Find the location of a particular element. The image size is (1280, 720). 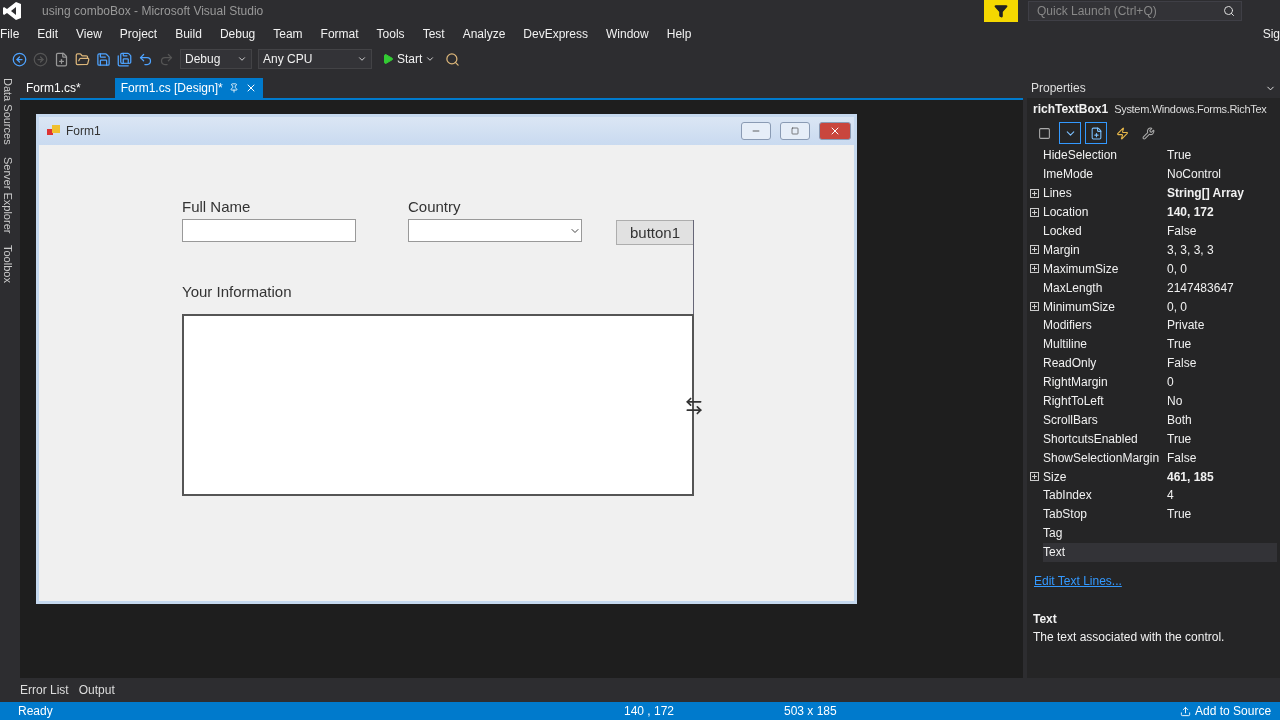

close-icon is located at coordinates (835, 131).